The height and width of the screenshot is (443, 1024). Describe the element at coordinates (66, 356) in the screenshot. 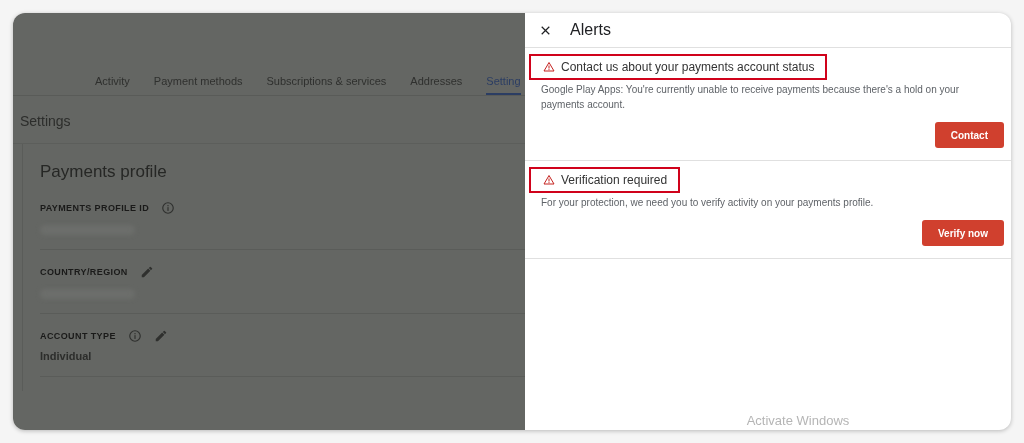

I see `field-value: Individual` at that location.